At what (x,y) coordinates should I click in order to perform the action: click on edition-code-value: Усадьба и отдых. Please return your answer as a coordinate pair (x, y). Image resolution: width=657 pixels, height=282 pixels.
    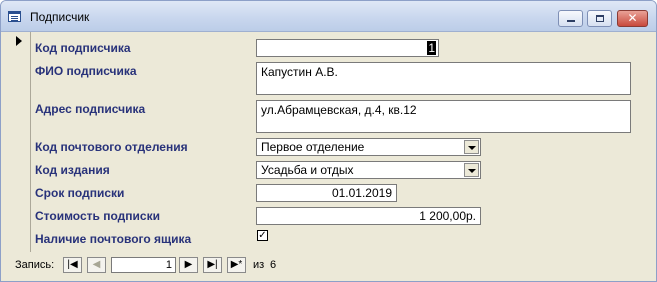
    Looking at the image, I should click on (307, 170).